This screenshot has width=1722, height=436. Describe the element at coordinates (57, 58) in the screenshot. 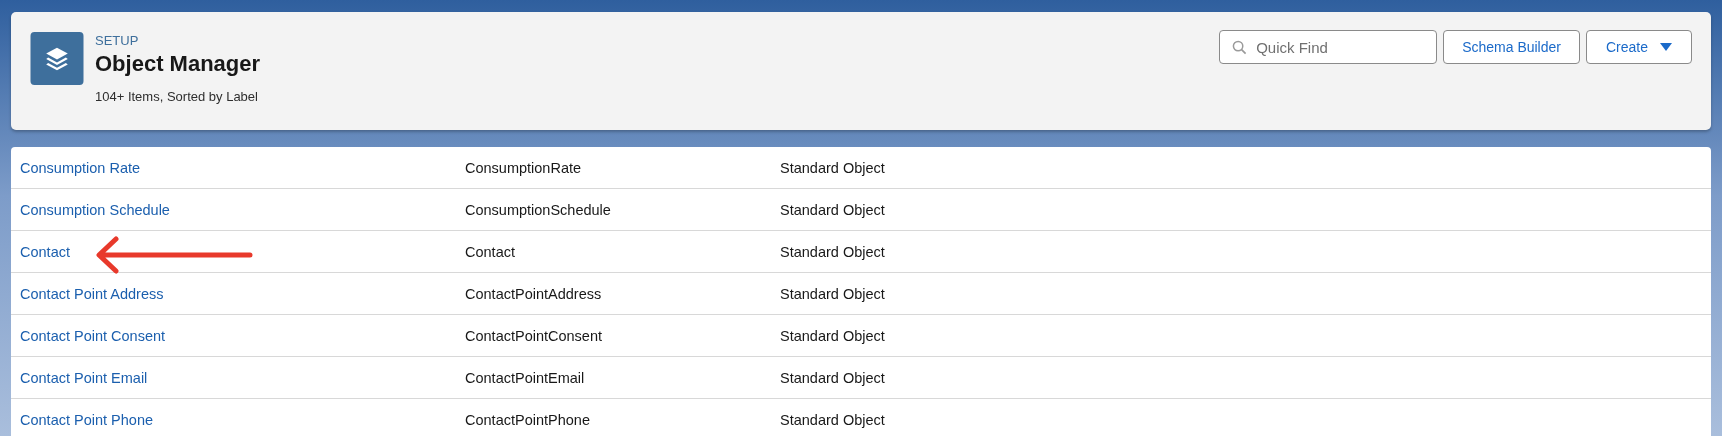

I see `layers-icon` at that location.